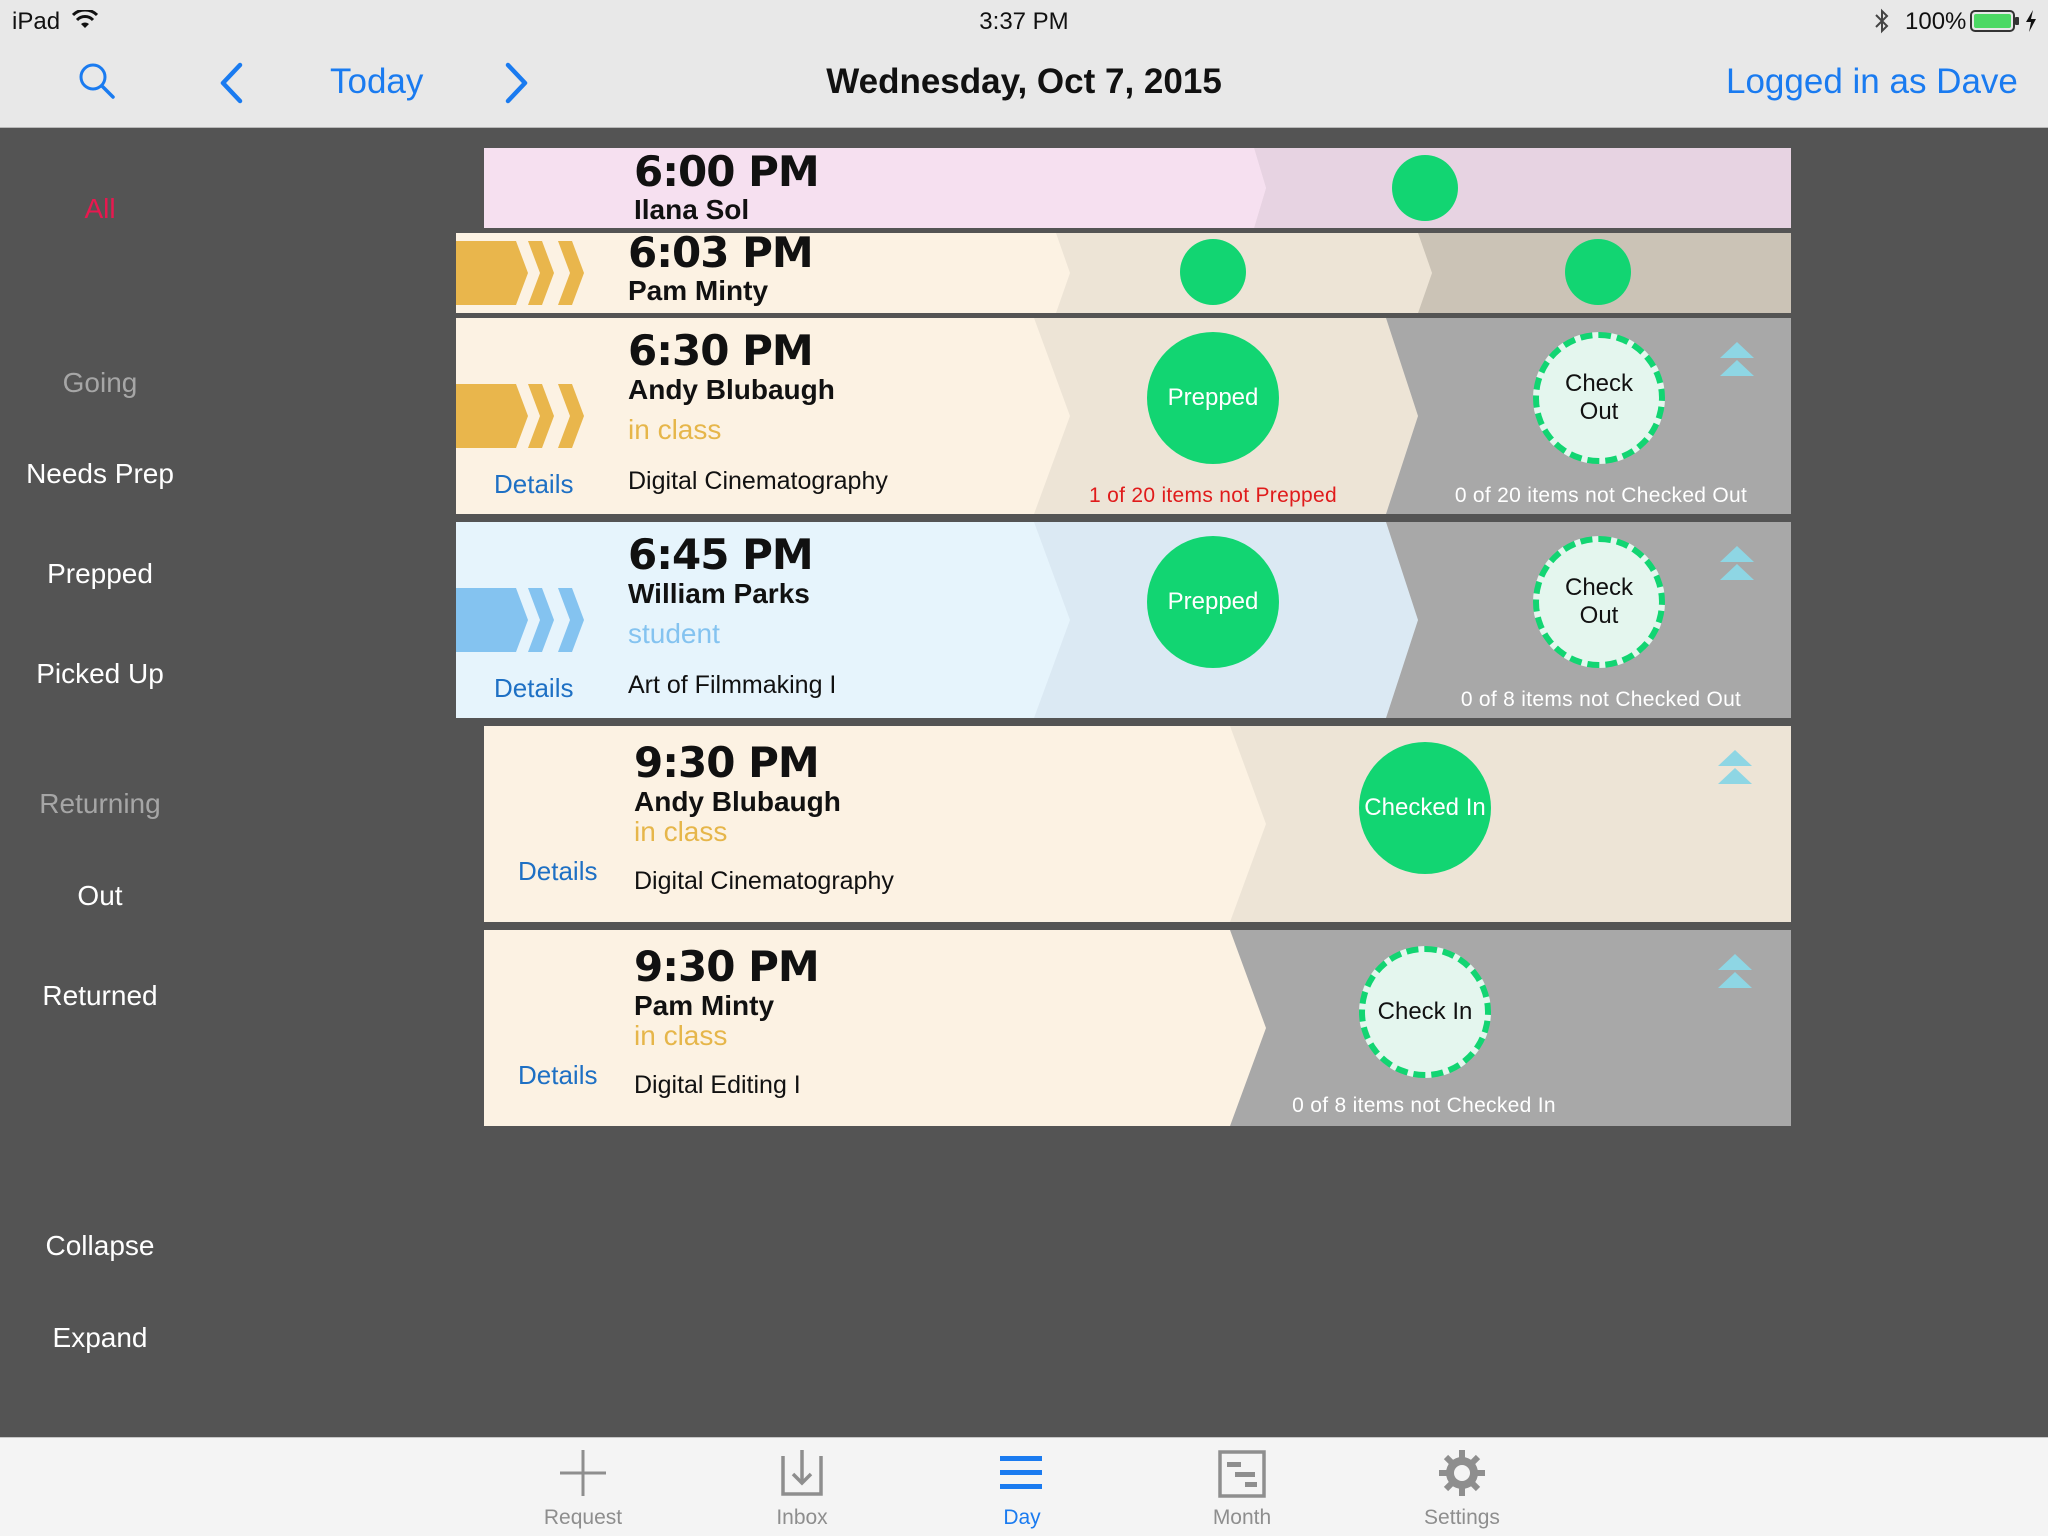 This screenshot has width=2048, height=1536. What do you see at coordinates (100, 574) in the screenshot?
I see `sidebar-item-prepped: Prepped` at bounding box center [100, 574].